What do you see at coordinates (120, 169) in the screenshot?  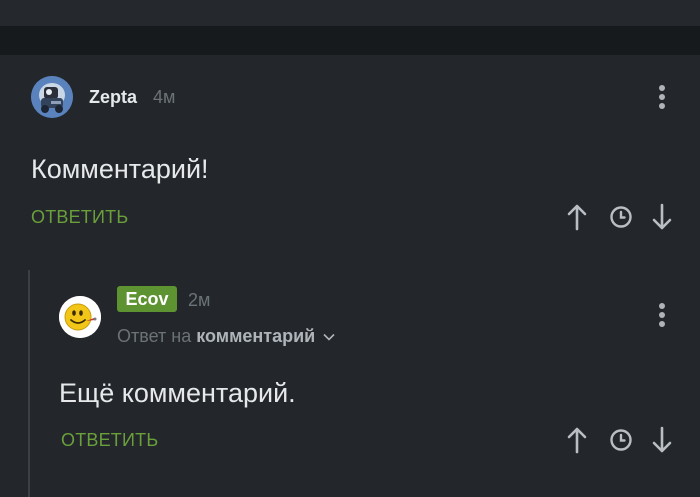 I see `comment-text: Комментарий!` at bounding box center [120, 169].